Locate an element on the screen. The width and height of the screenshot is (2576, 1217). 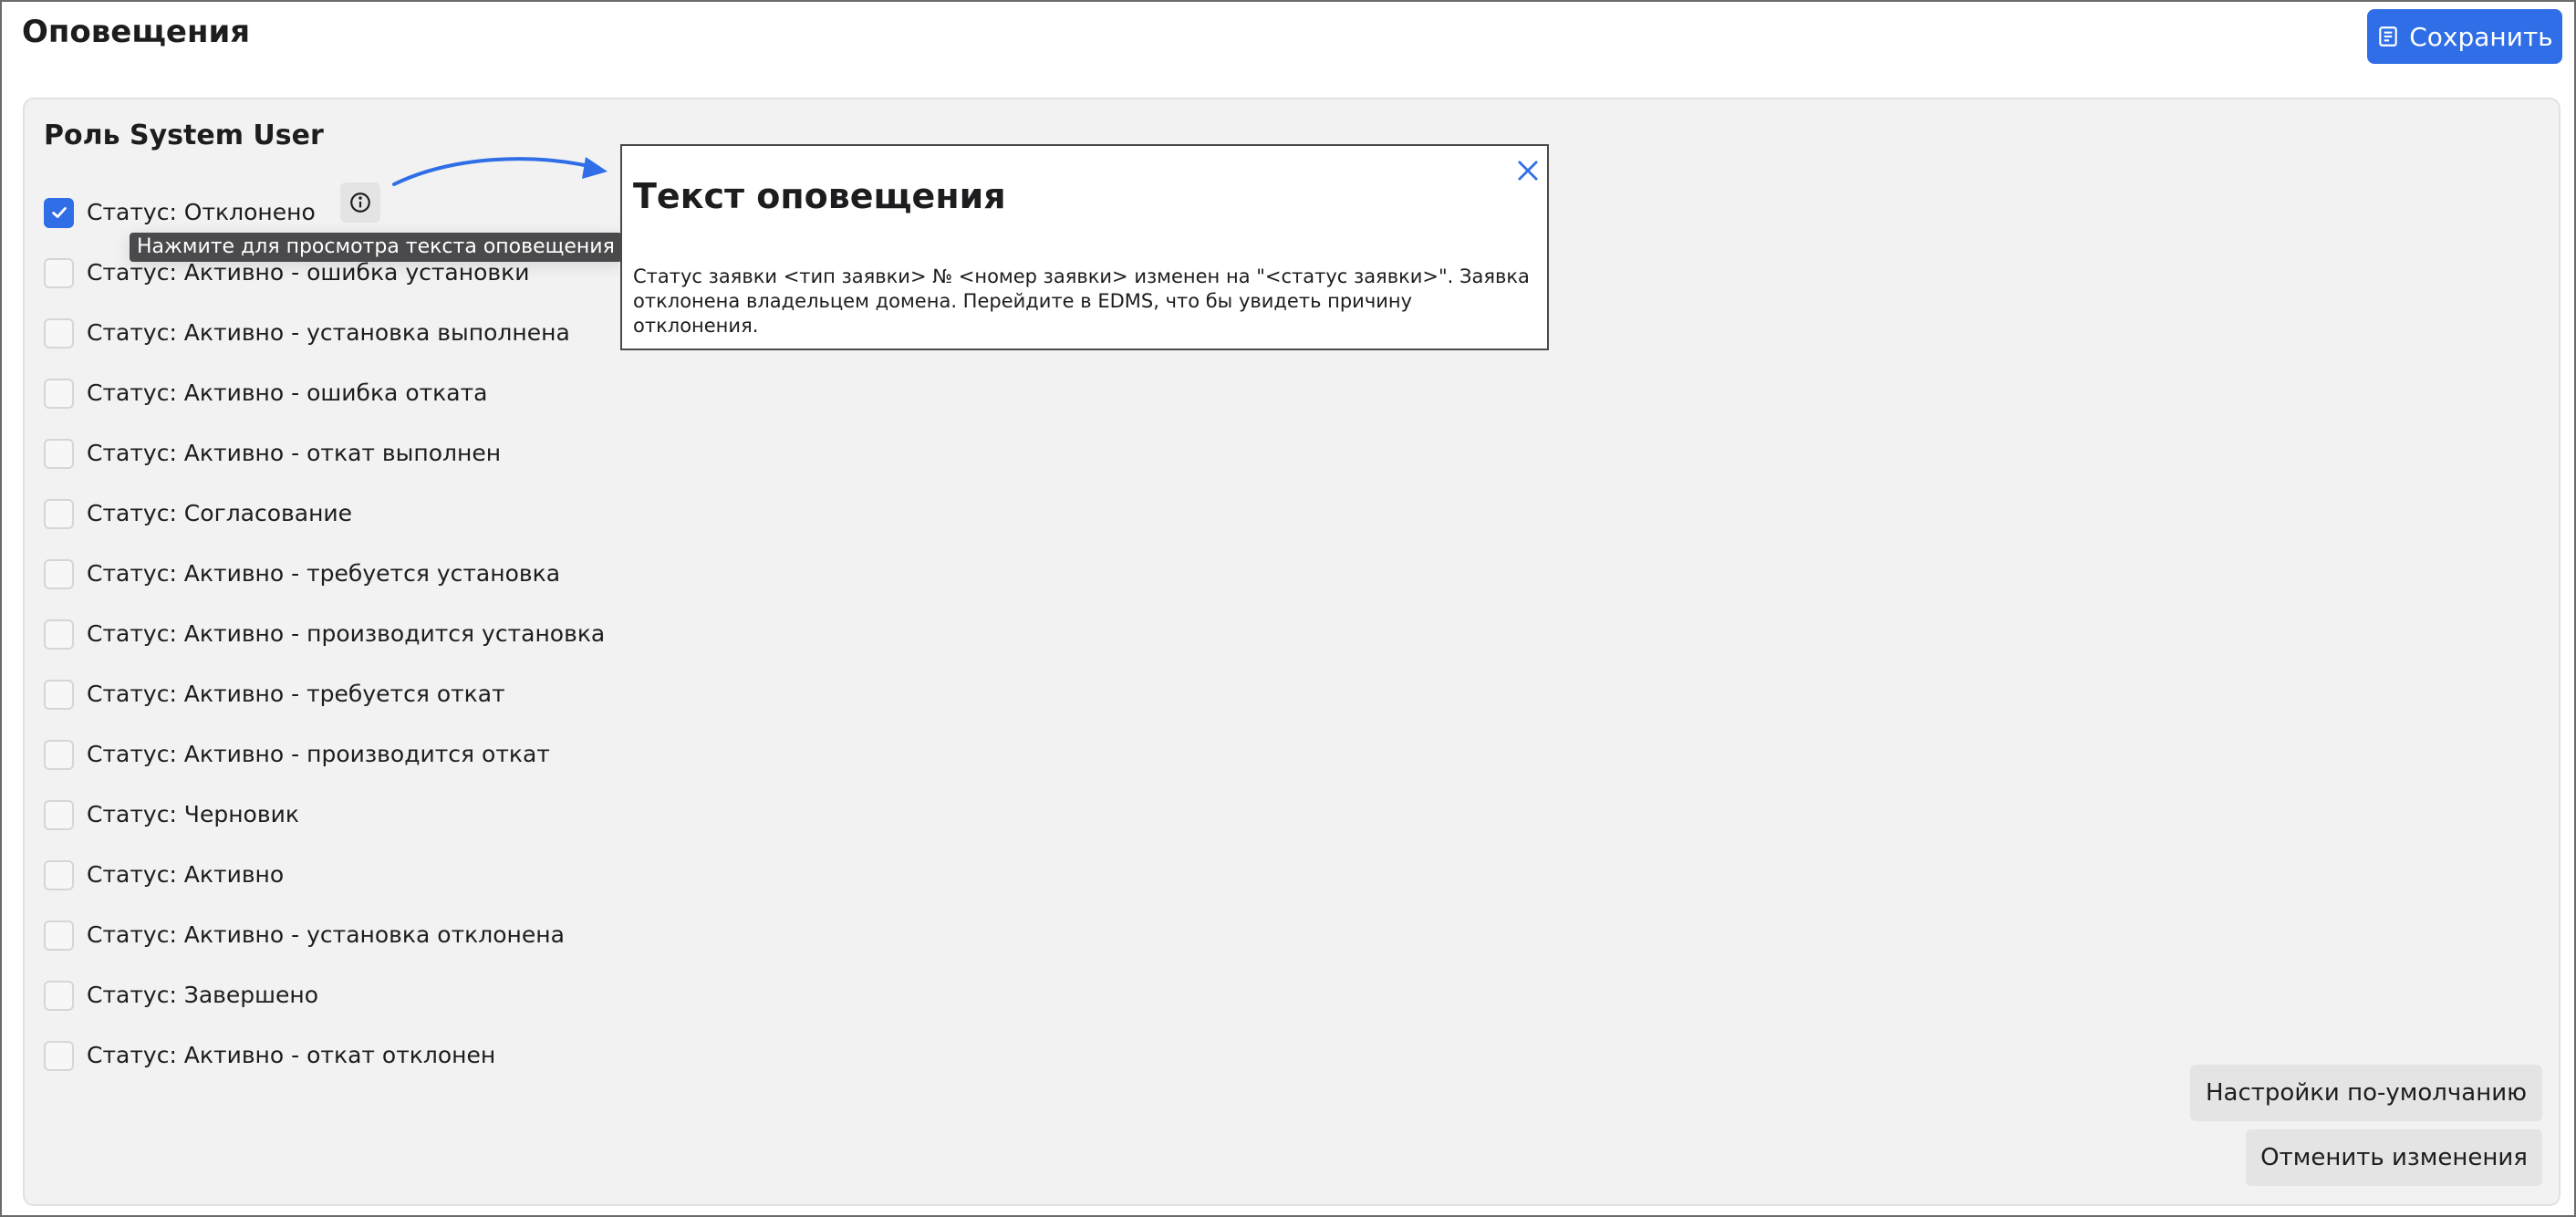
status-item: Статус: Активно - откат отклонен is located at coordinates (336, 1055).